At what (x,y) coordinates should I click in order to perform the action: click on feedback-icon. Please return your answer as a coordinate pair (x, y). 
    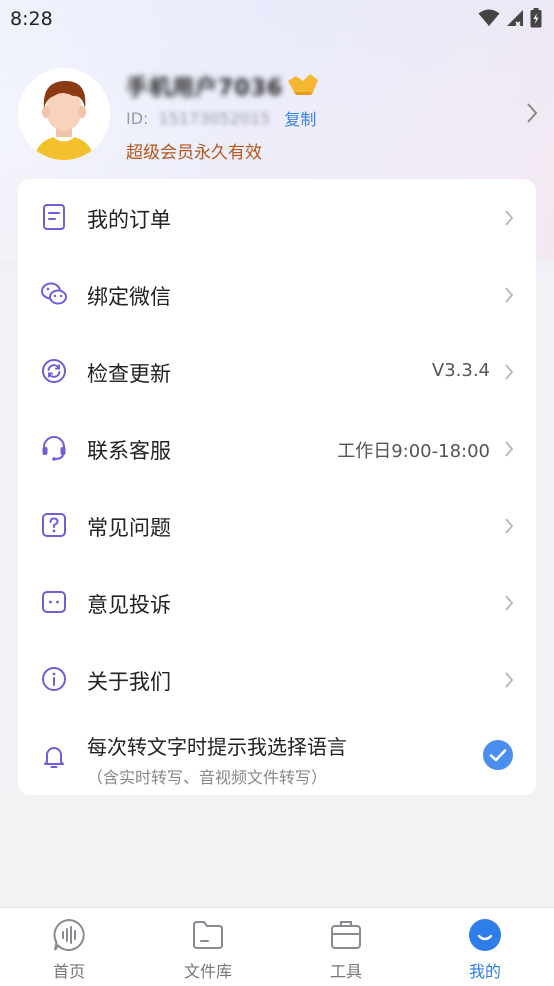
    Looking at the image, I should click on (54, 602).